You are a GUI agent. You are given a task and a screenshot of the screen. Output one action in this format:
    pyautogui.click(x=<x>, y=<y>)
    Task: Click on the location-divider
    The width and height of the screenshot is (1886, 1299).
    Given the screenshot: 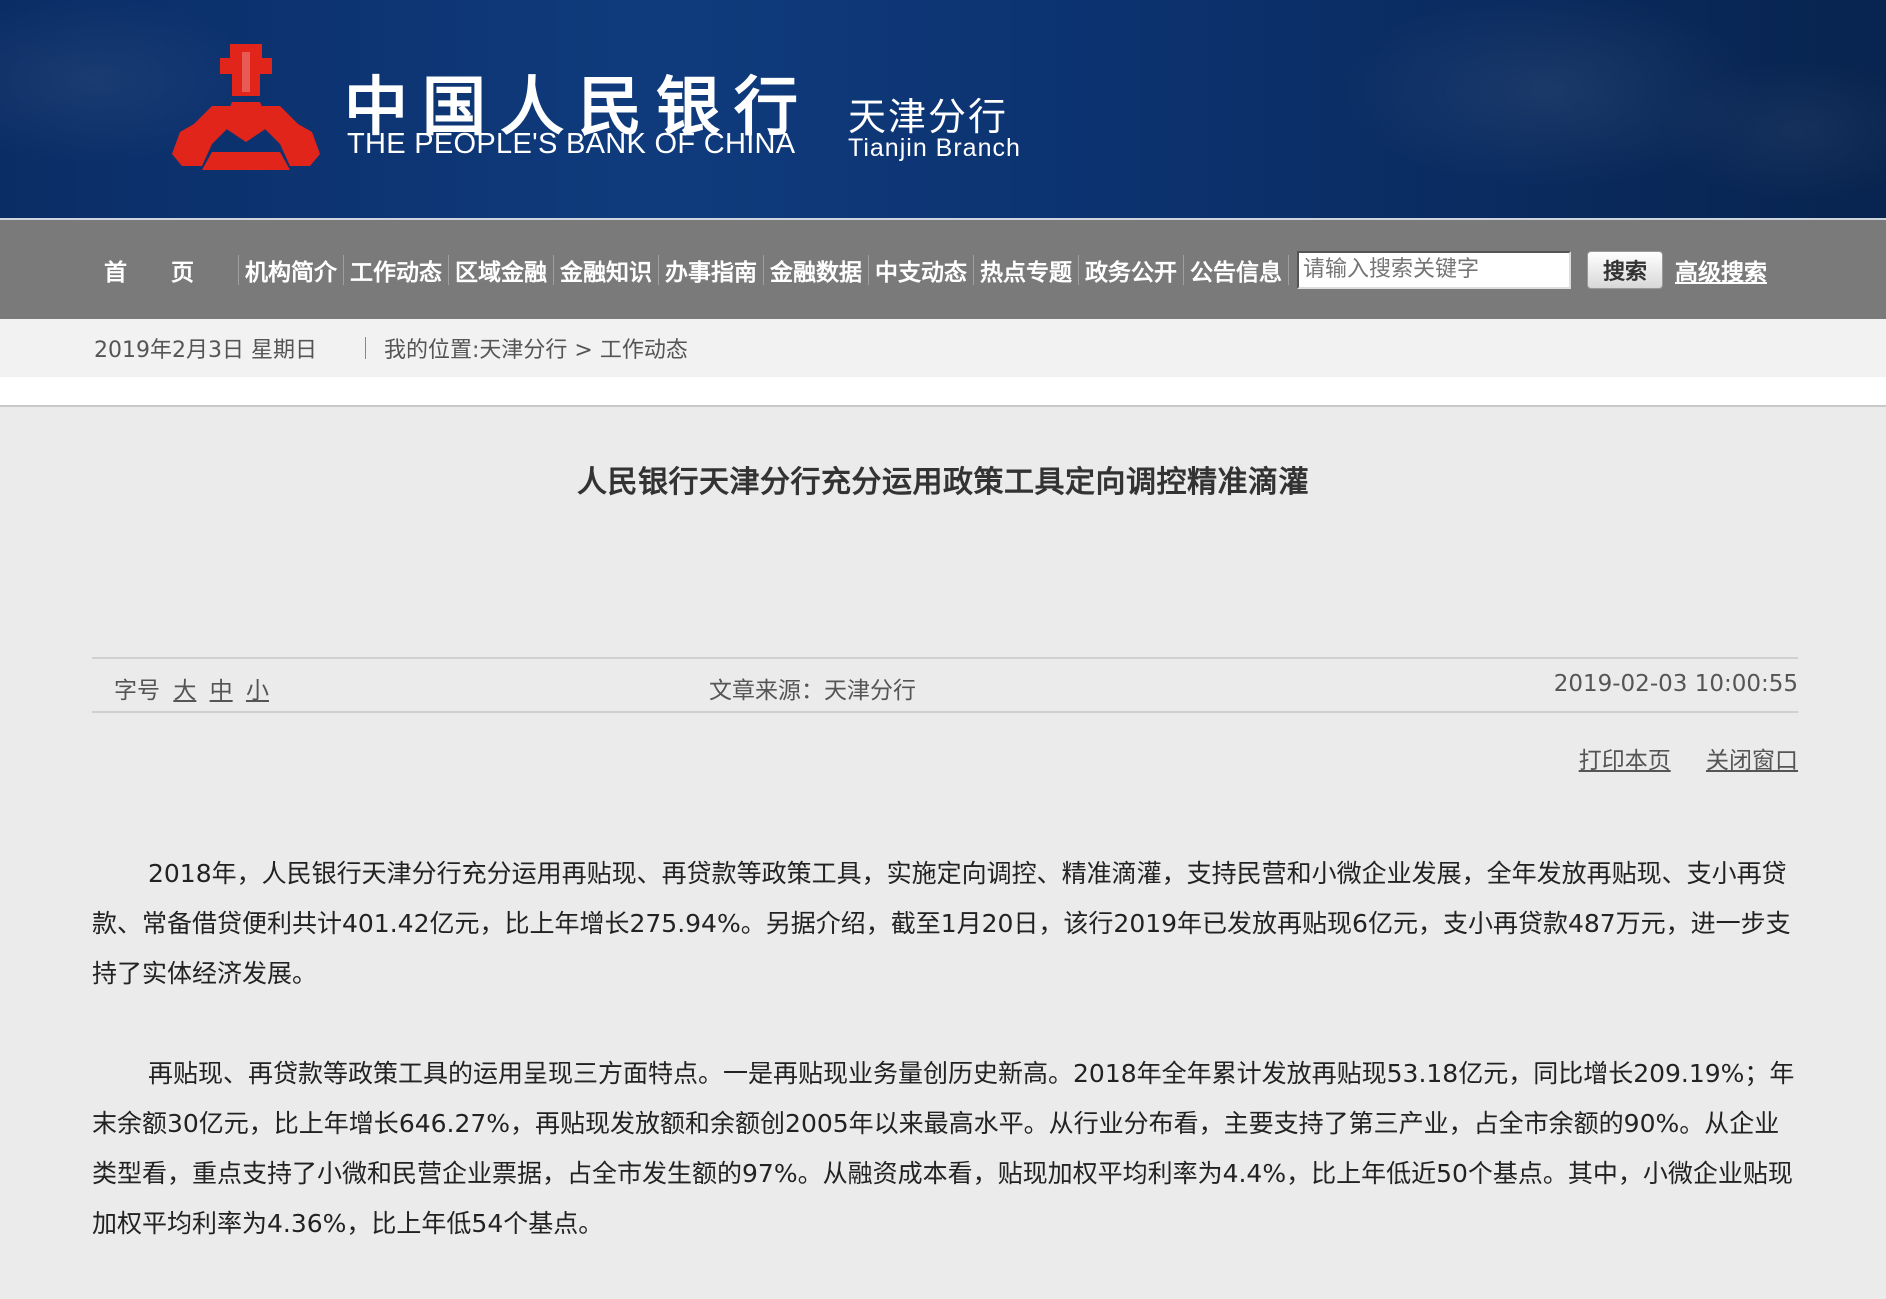 What is the action you would take?
    pyautogui.click(x=365, y=348)
    